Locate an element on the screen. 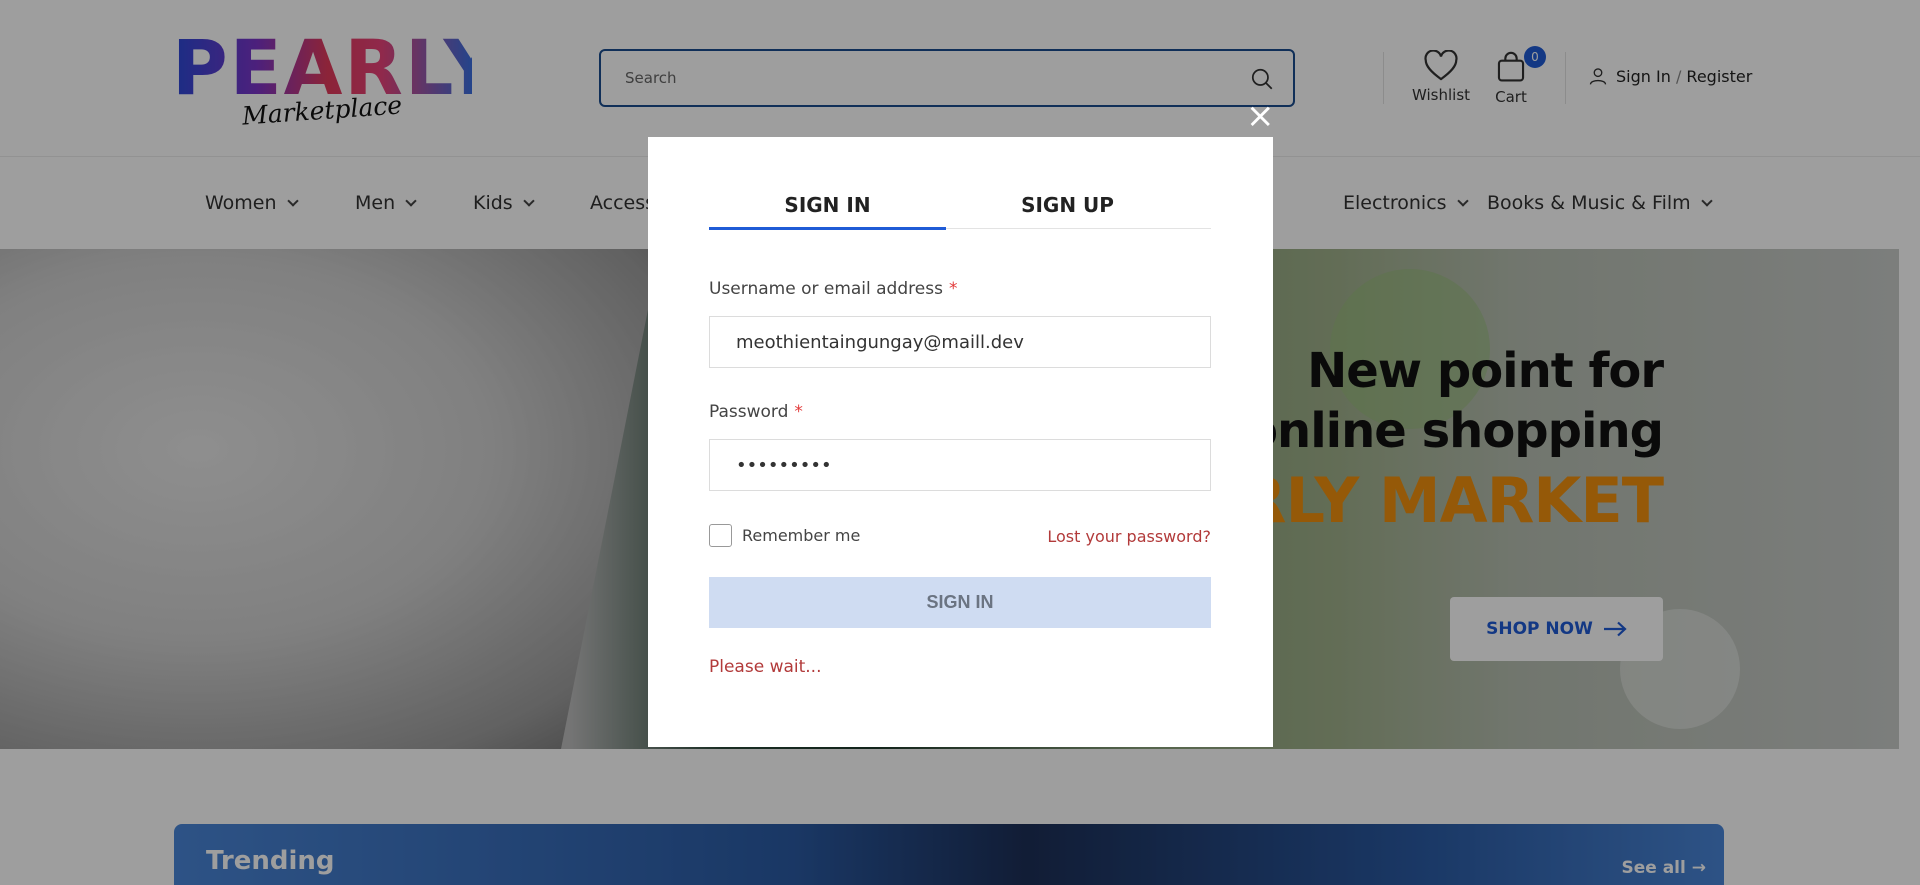 Image resolution: width=1920 pixels, height=885 pixels. tab-signup: SIGN UP is located at coordinates (1067, 211).